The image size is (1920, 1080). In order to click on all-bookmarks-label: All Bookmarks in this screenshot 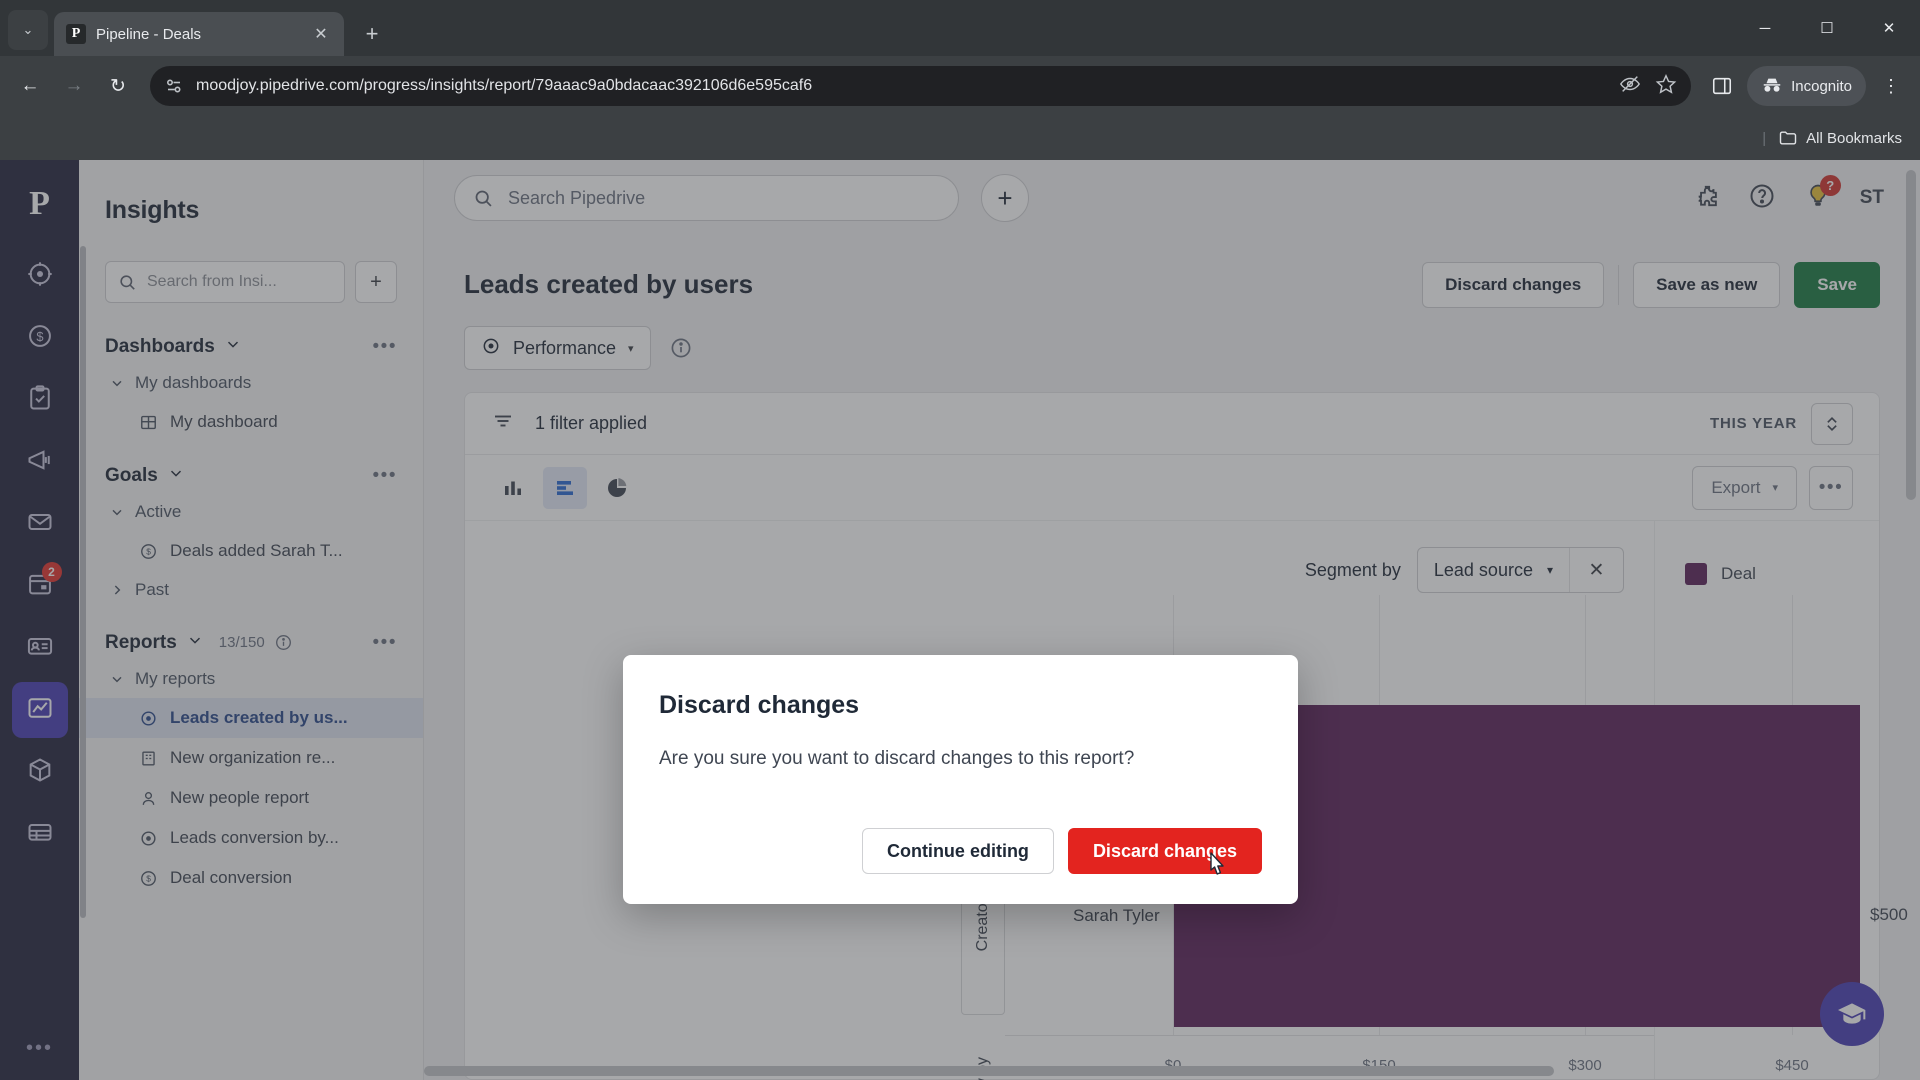, I will do `click(1854, 138)`.